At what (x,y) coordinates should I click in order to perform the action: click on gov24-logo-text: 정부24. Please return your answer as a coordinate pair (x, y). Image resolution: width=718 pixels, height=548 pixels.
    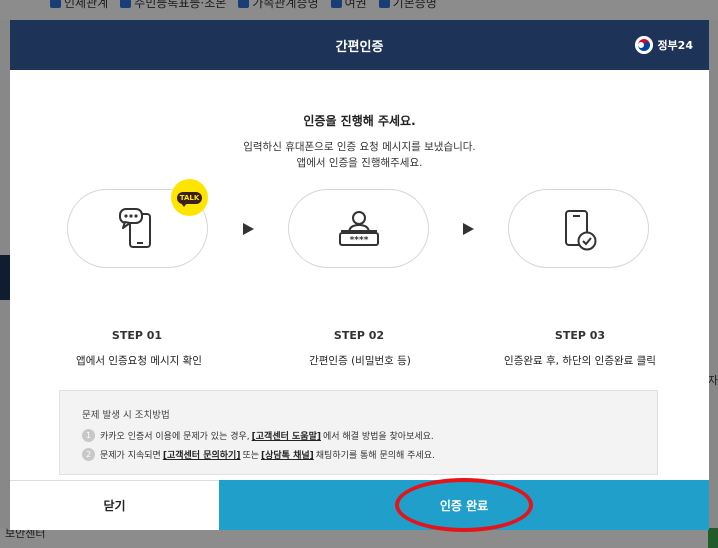
    Looking at the image, I should click on (675, 45).